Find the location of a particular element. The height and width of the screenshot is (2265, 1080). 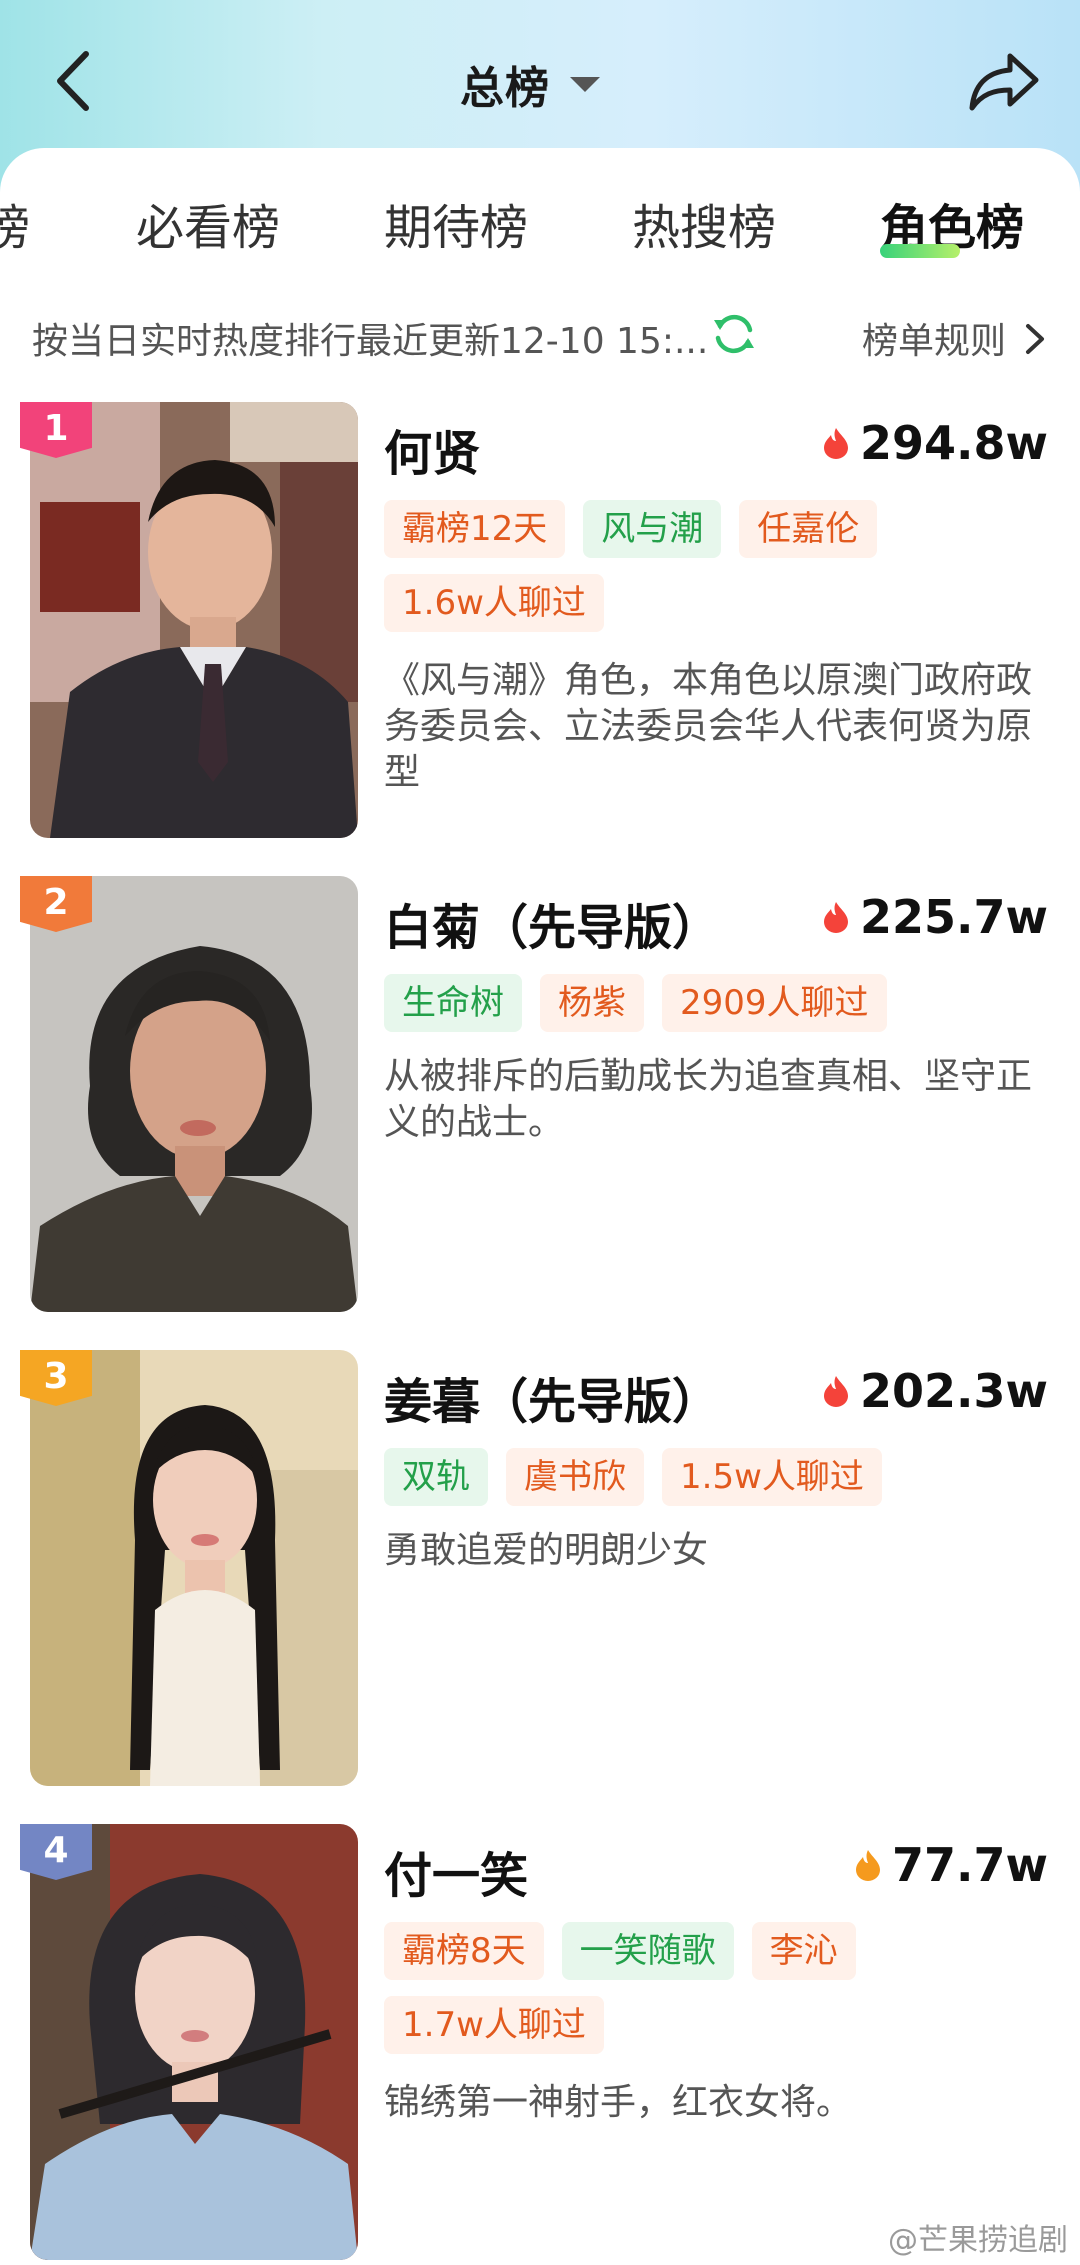

tag-chip: 杨紫 is located at coordinates (592, 1003).